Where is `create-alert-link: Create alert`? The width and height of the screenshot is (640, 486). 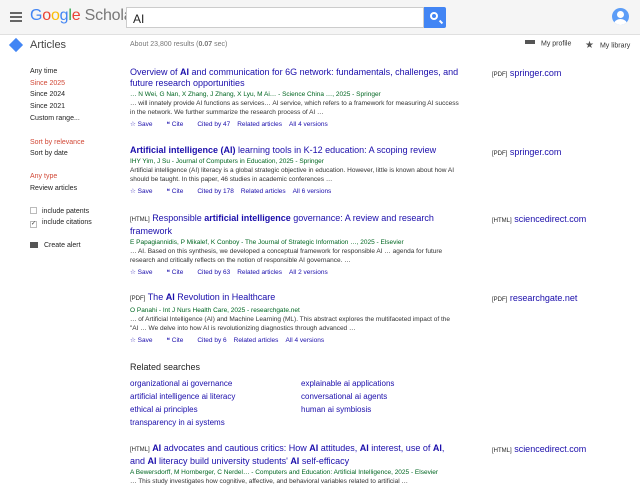
create-alert-link: Create alert is located at coordinates (55, 245).